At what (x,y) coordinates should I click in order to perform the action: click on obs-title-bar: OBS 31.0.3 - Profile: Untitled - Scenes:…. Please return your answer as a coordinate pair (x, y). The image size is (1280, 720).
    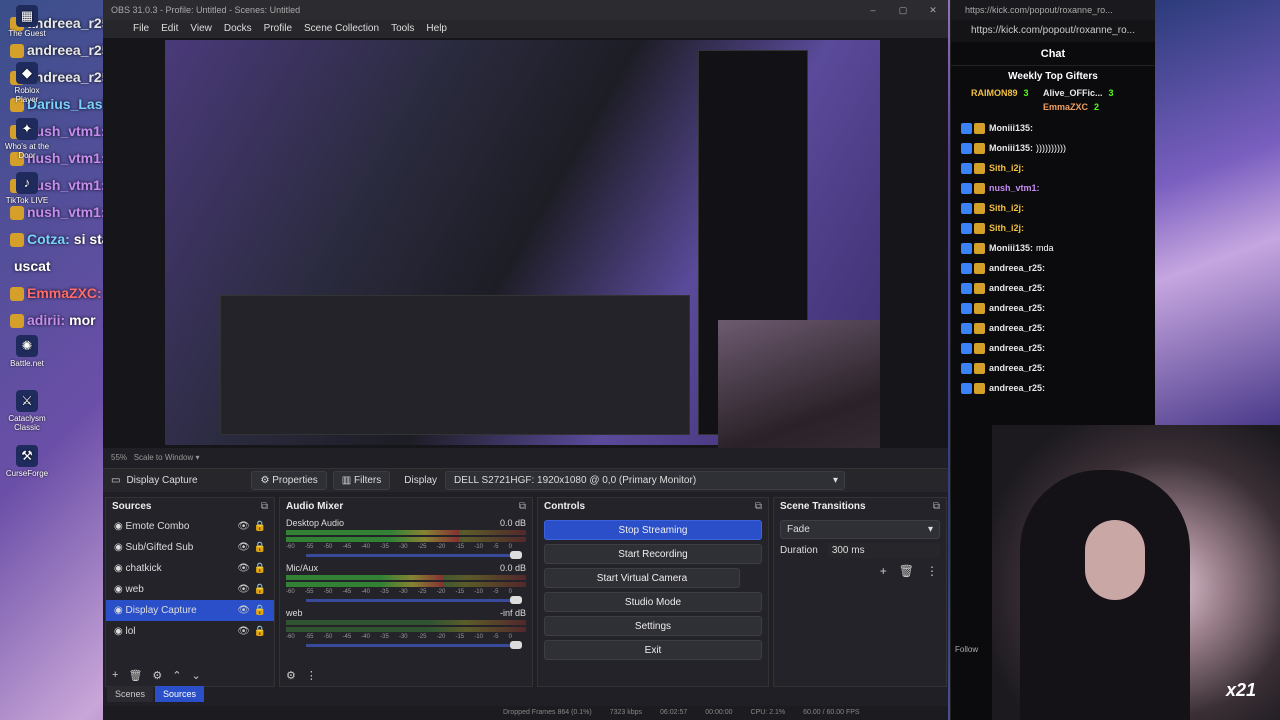
    Looking at the image, I should click on (525, 10).